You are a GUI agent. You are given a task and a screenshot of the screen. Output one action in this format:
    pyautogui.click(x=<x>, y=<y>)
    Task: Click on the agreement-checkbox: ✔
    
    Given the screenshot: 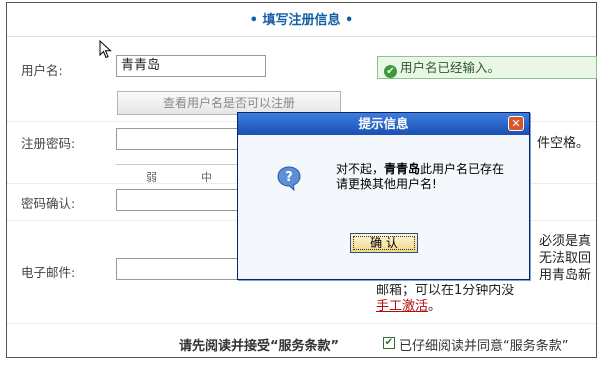 What is the action you would take?
    pyautogui.click(x=389, y=343)
    